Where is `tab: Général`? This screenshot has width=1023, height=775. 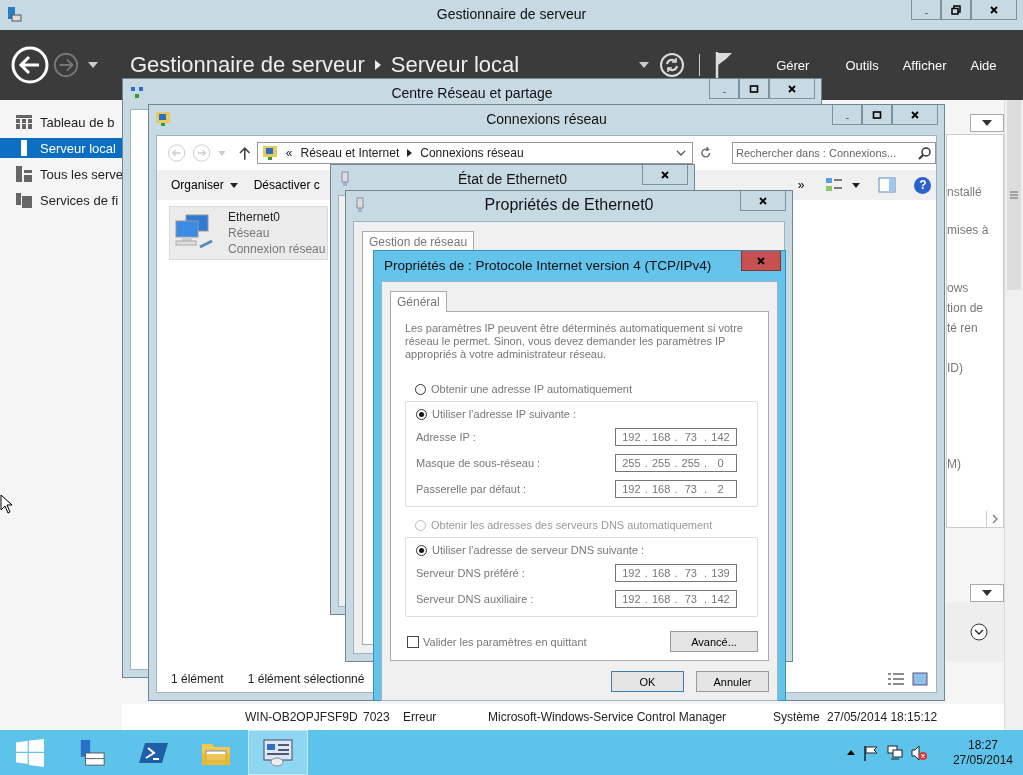 tab: Général is located at coordinates (418, 301).